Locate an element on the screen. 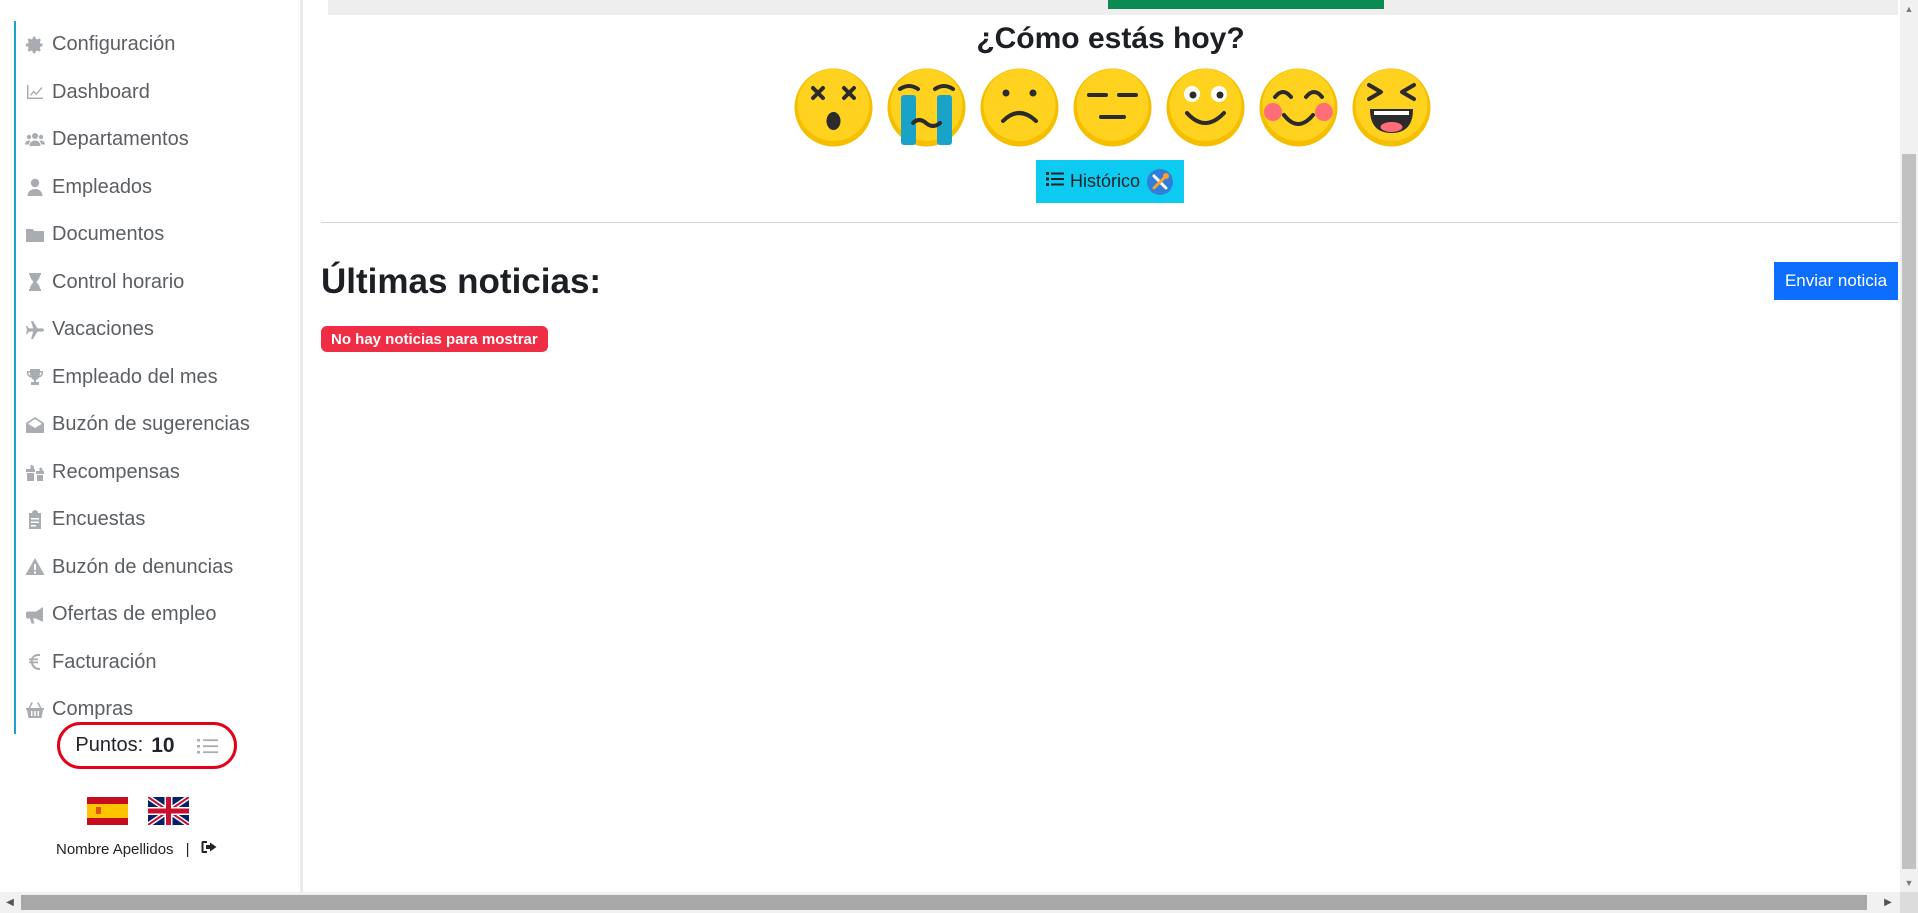 The height and width of the screenshot is (913, 1918). sidebar-item-label: Empleado del mes is located at coordinates (135, 376).